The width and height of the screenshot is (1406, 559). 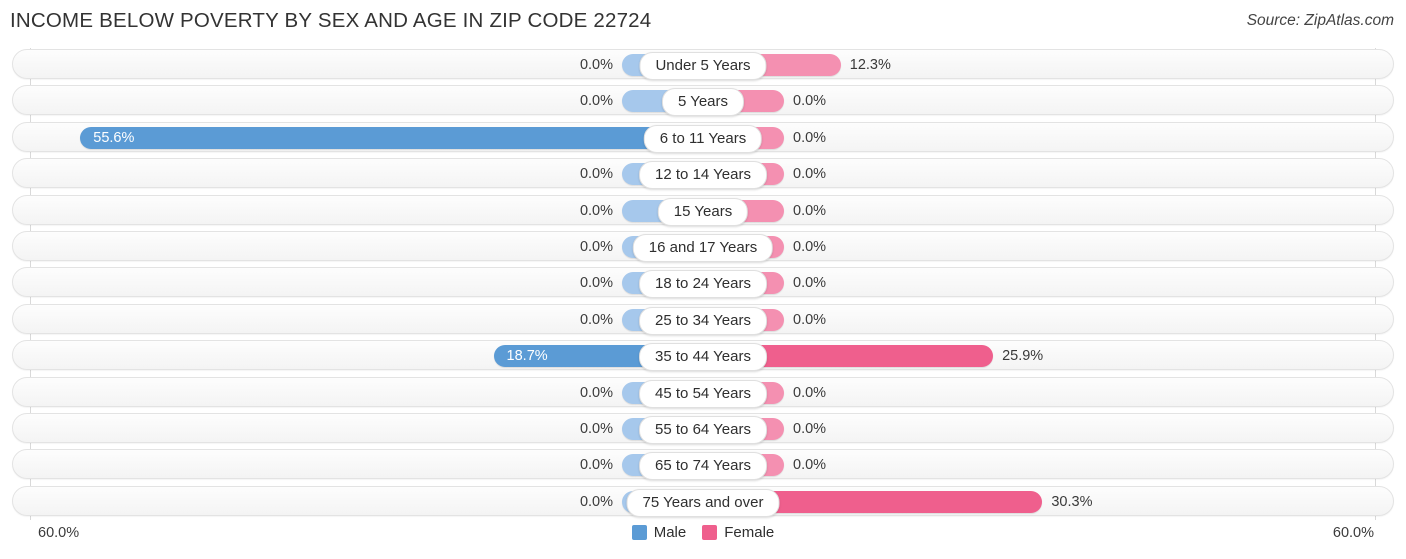 I want to click on legend-label-male: Male, so click(x=670, y=532).